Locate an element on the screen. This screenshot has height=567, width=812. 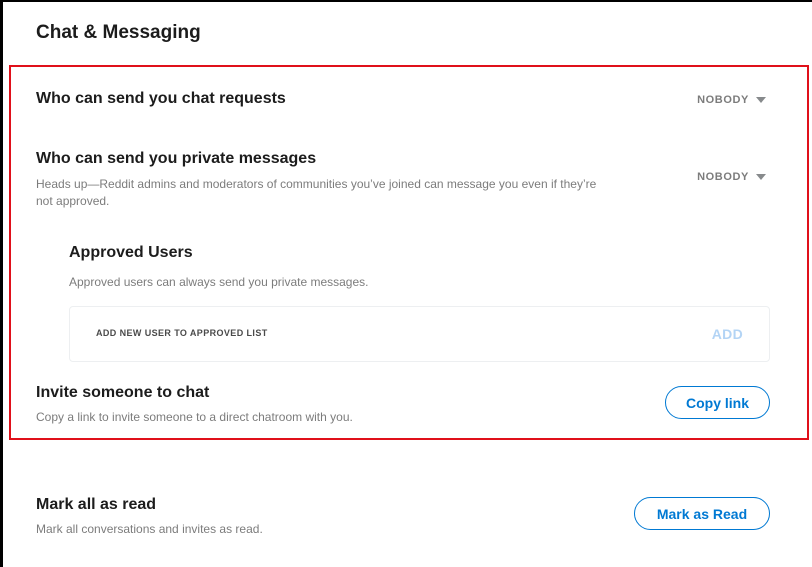
chat-requests-setting-value: NOBODY is located at coordinates (723, 100).